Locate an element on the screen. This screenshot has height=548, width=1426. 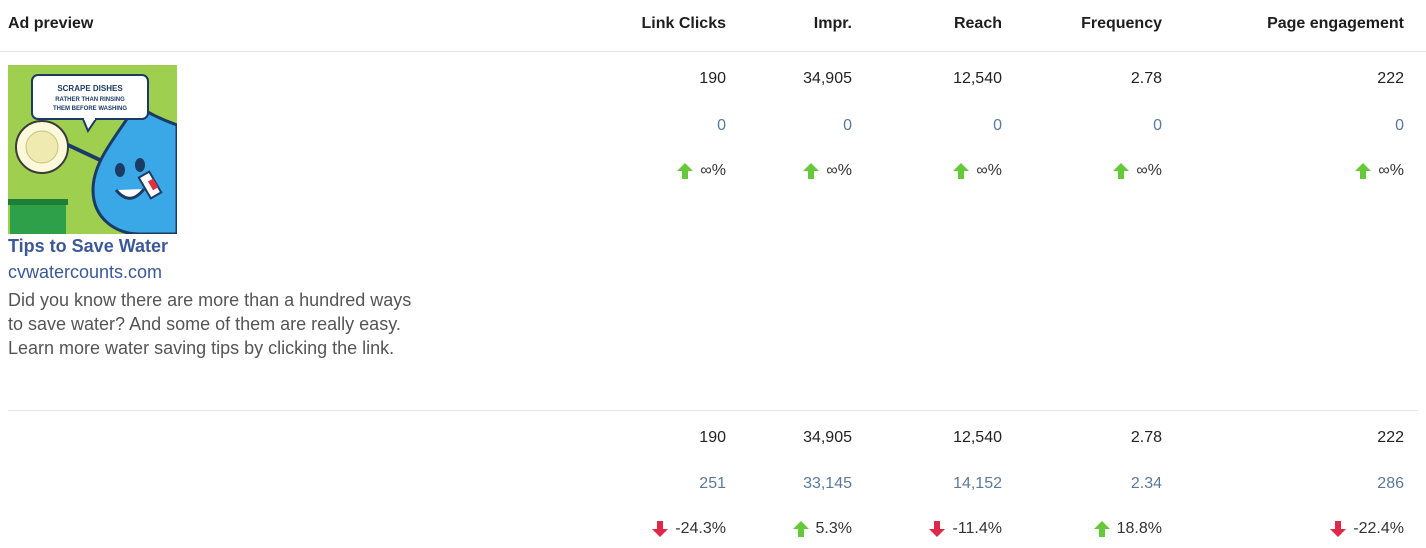
ad-title-link: Tips to Save Water is located at coordinates (88, 246).